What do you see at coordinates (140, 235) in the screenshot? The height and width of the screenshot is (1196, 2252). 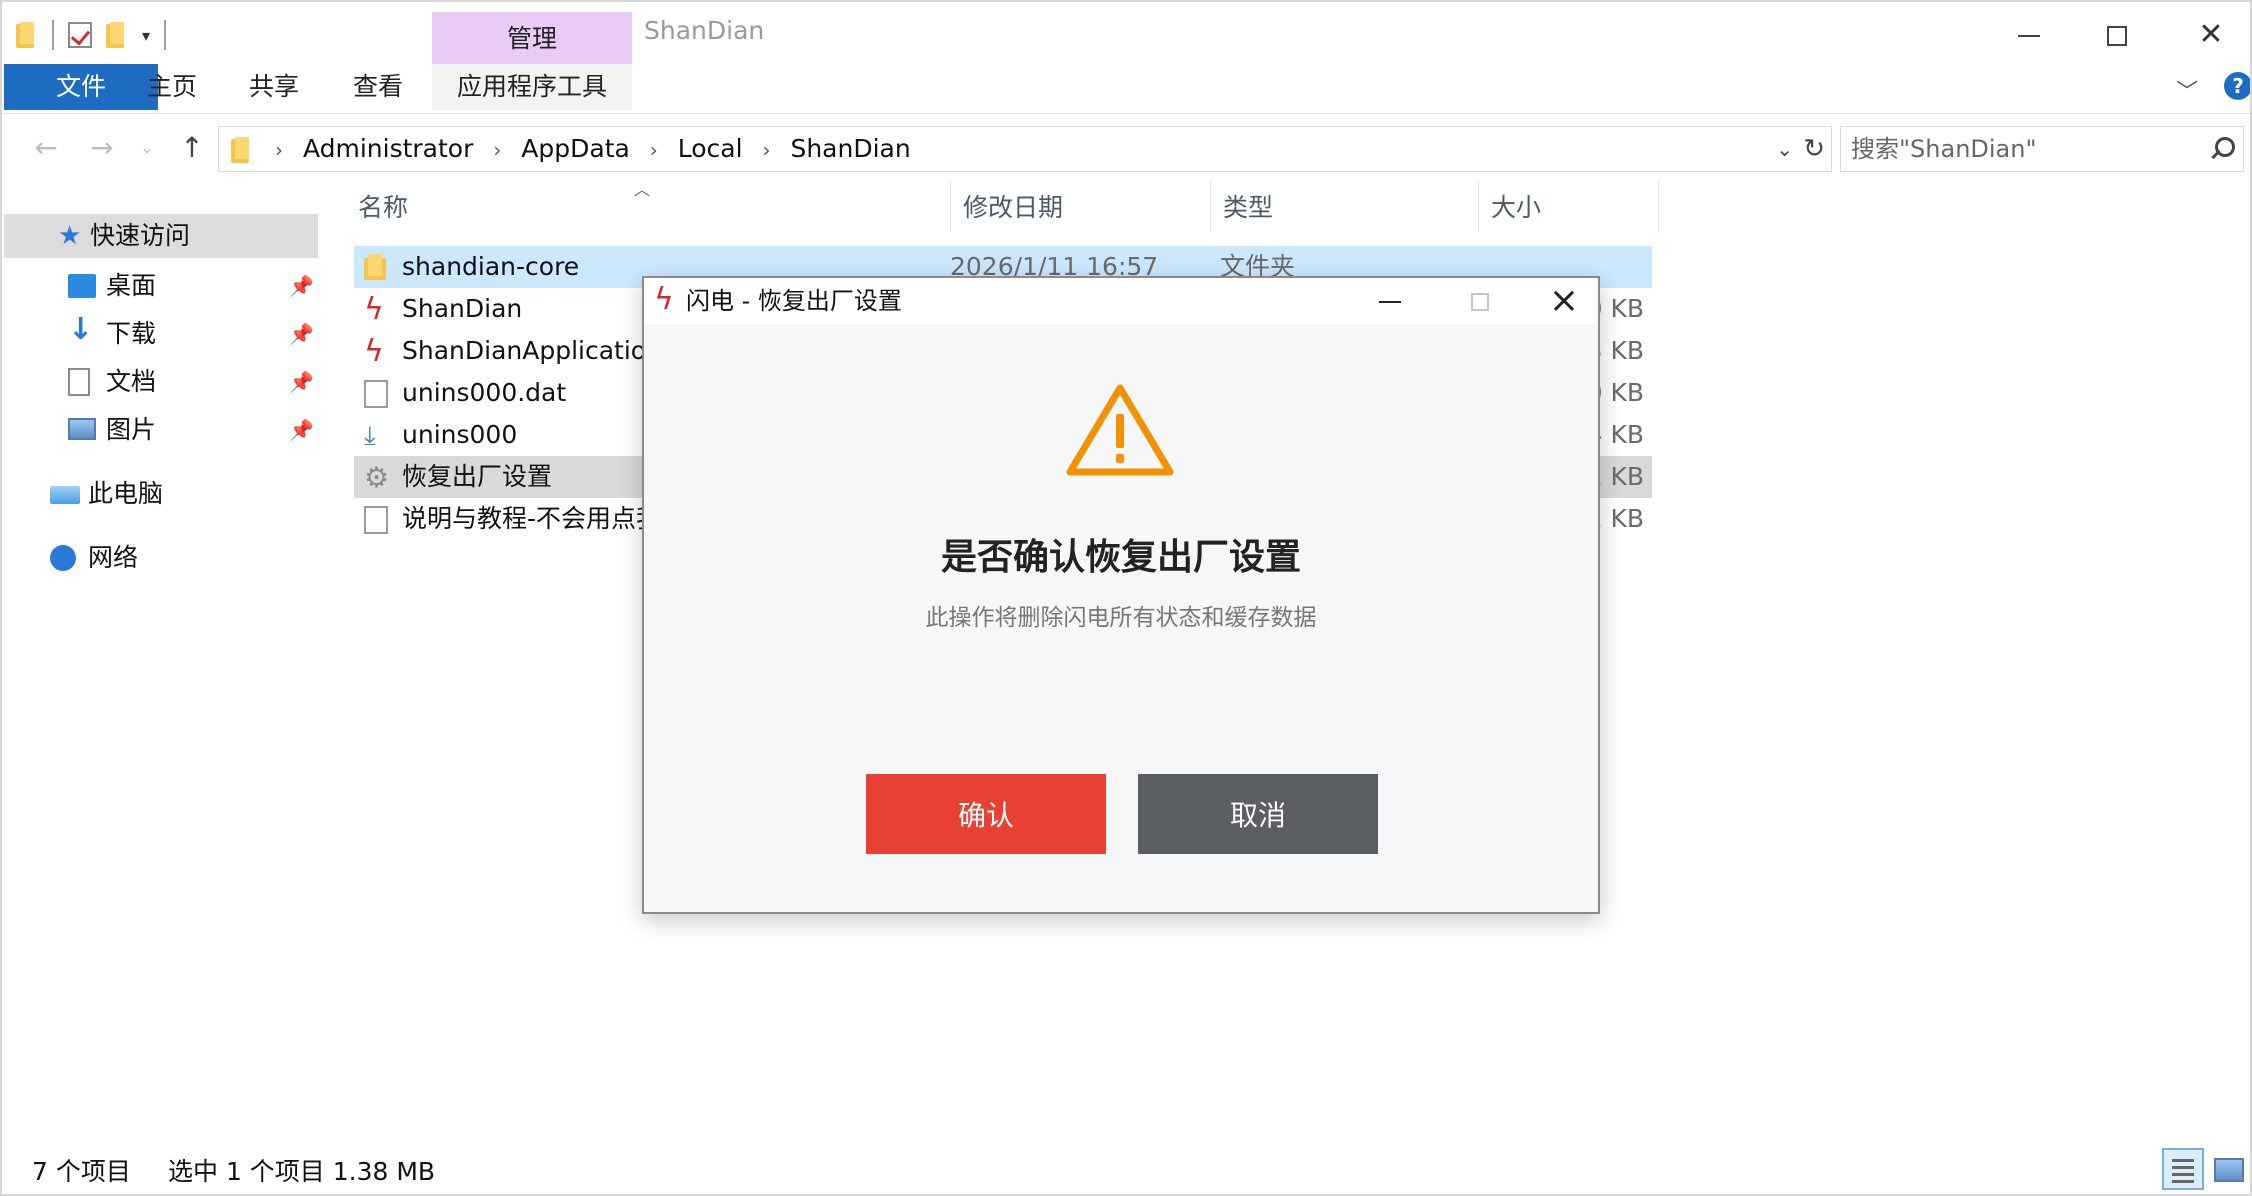 I see `sidebar-item-label: 快速访问` at bounding box center [140, 235].